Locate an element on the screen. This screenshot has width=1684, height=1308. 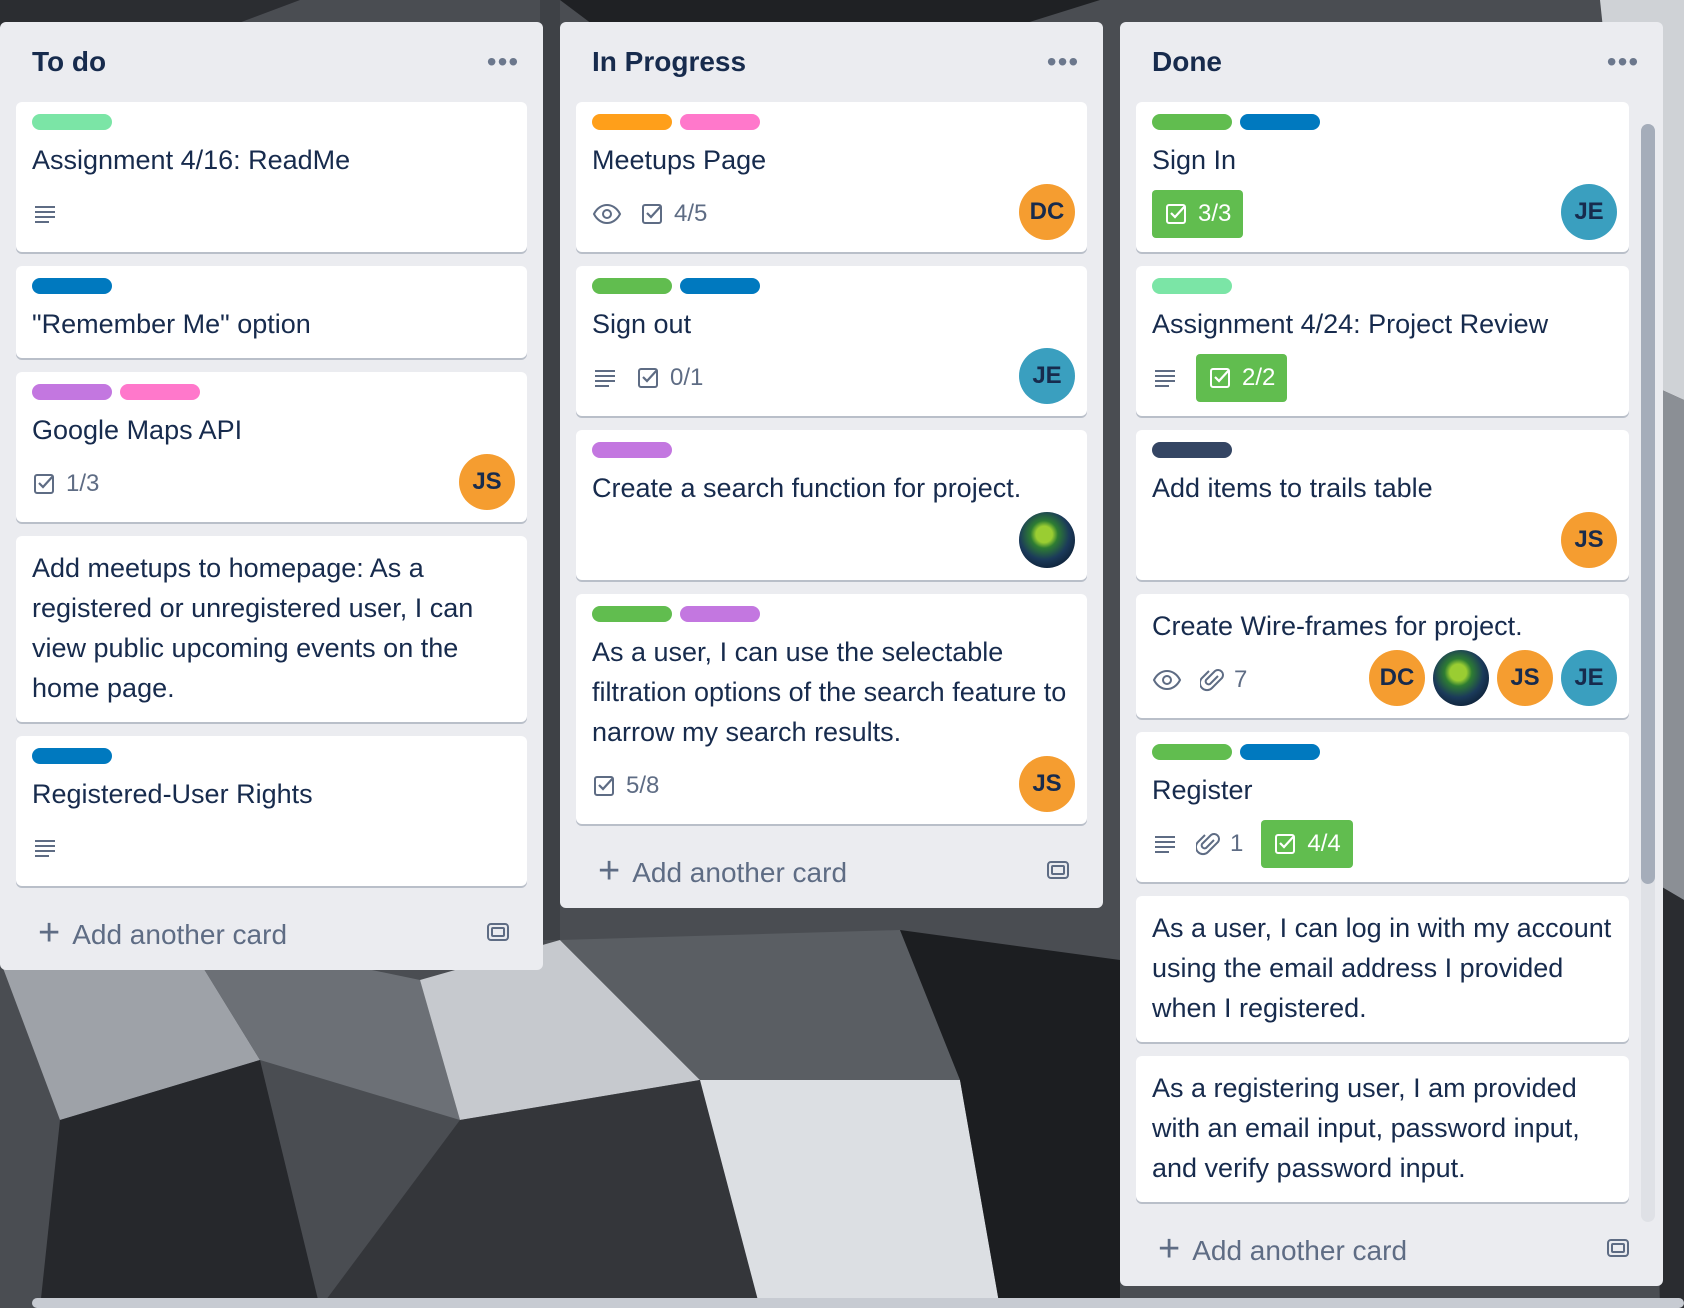
badge-checklist: 5/8 is located at coordinates (625, 786).